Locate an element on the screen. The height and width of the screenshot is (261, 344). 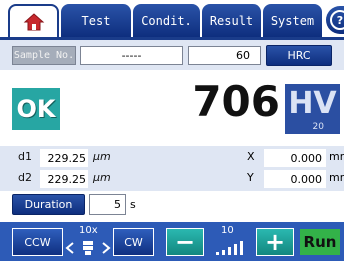
sample-no-value: ----- is located at coordinates (131, 55).